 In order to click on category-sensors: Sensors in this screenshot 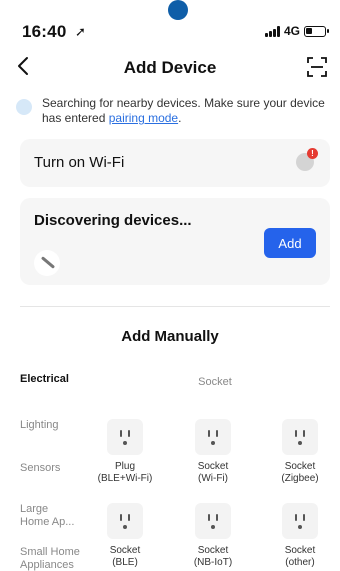, I will do `click(50, 468)`.